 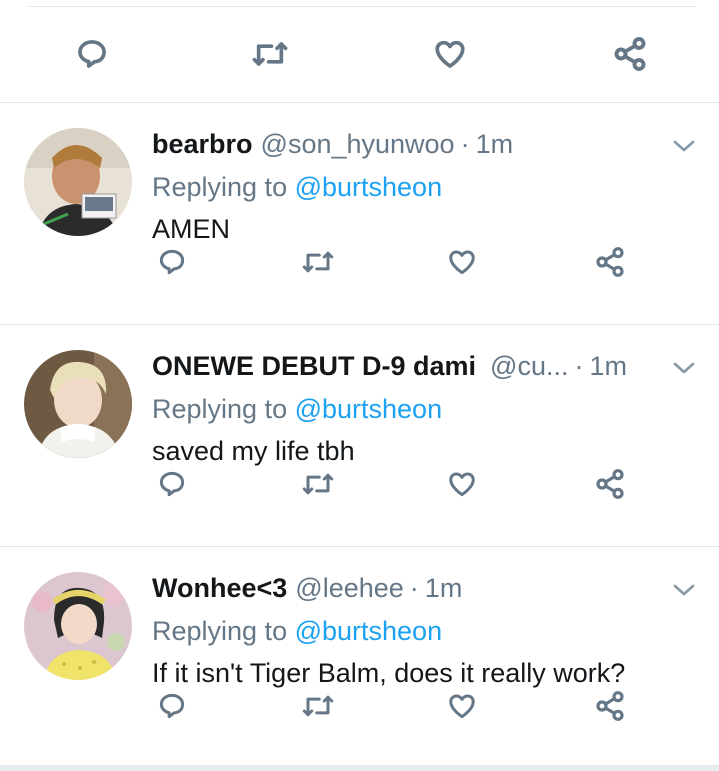 What do you see at coordinates (358, 144) in the screenshot?
I see `user-handle: @son_hyunwoo` at bounding box center [358, 144].